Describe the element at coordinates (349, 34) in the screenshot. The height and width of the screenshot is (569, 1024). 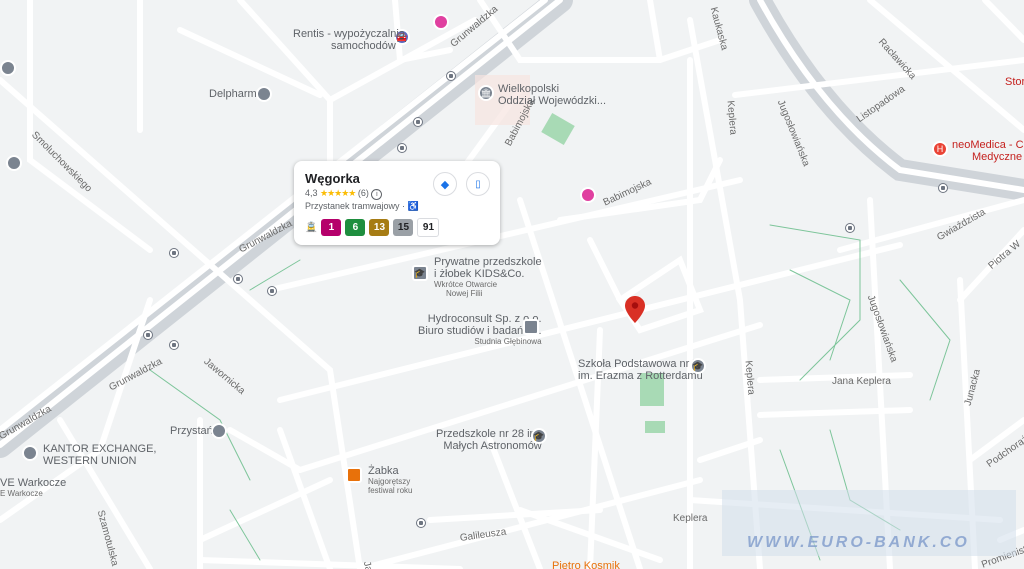
I see `poi-rentis-line1: Rentis - wypożyczalnia` at that location.